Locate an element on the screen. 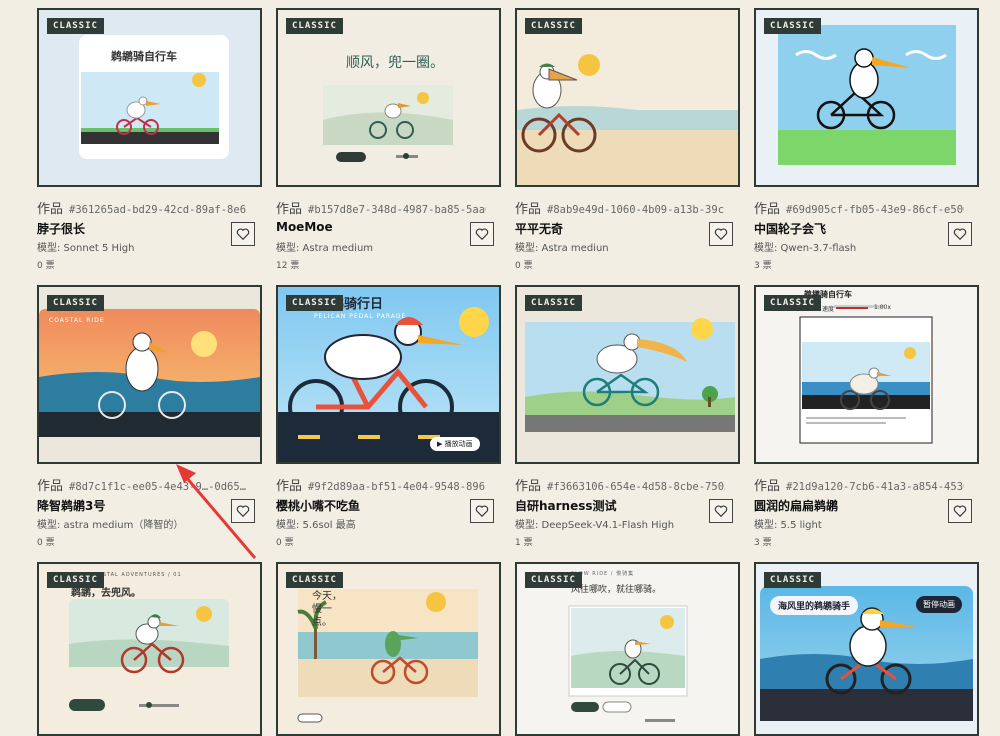  artwork-thumbnail: CLASSIC 鹈鹕骑自行车 速度 1.00x is located at coordinates (866, 374).